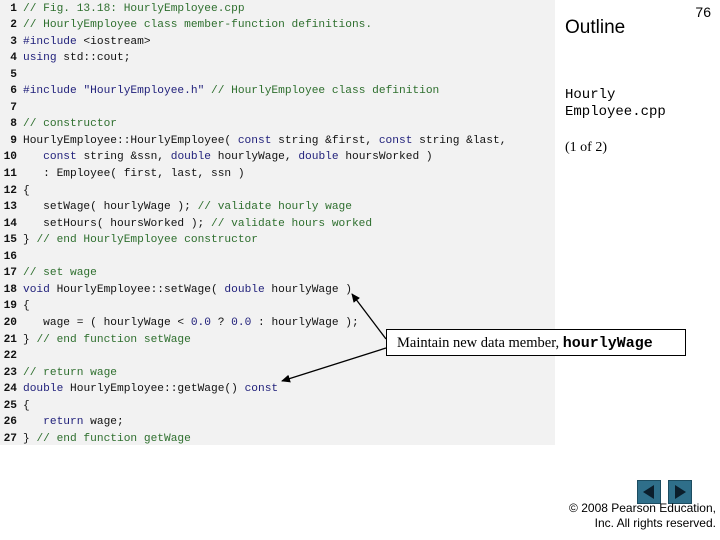 The height and width of the screenshot is (540, 720). I want to click on copyright-line-2: Inc. All rights reserved., so click(655, 523).